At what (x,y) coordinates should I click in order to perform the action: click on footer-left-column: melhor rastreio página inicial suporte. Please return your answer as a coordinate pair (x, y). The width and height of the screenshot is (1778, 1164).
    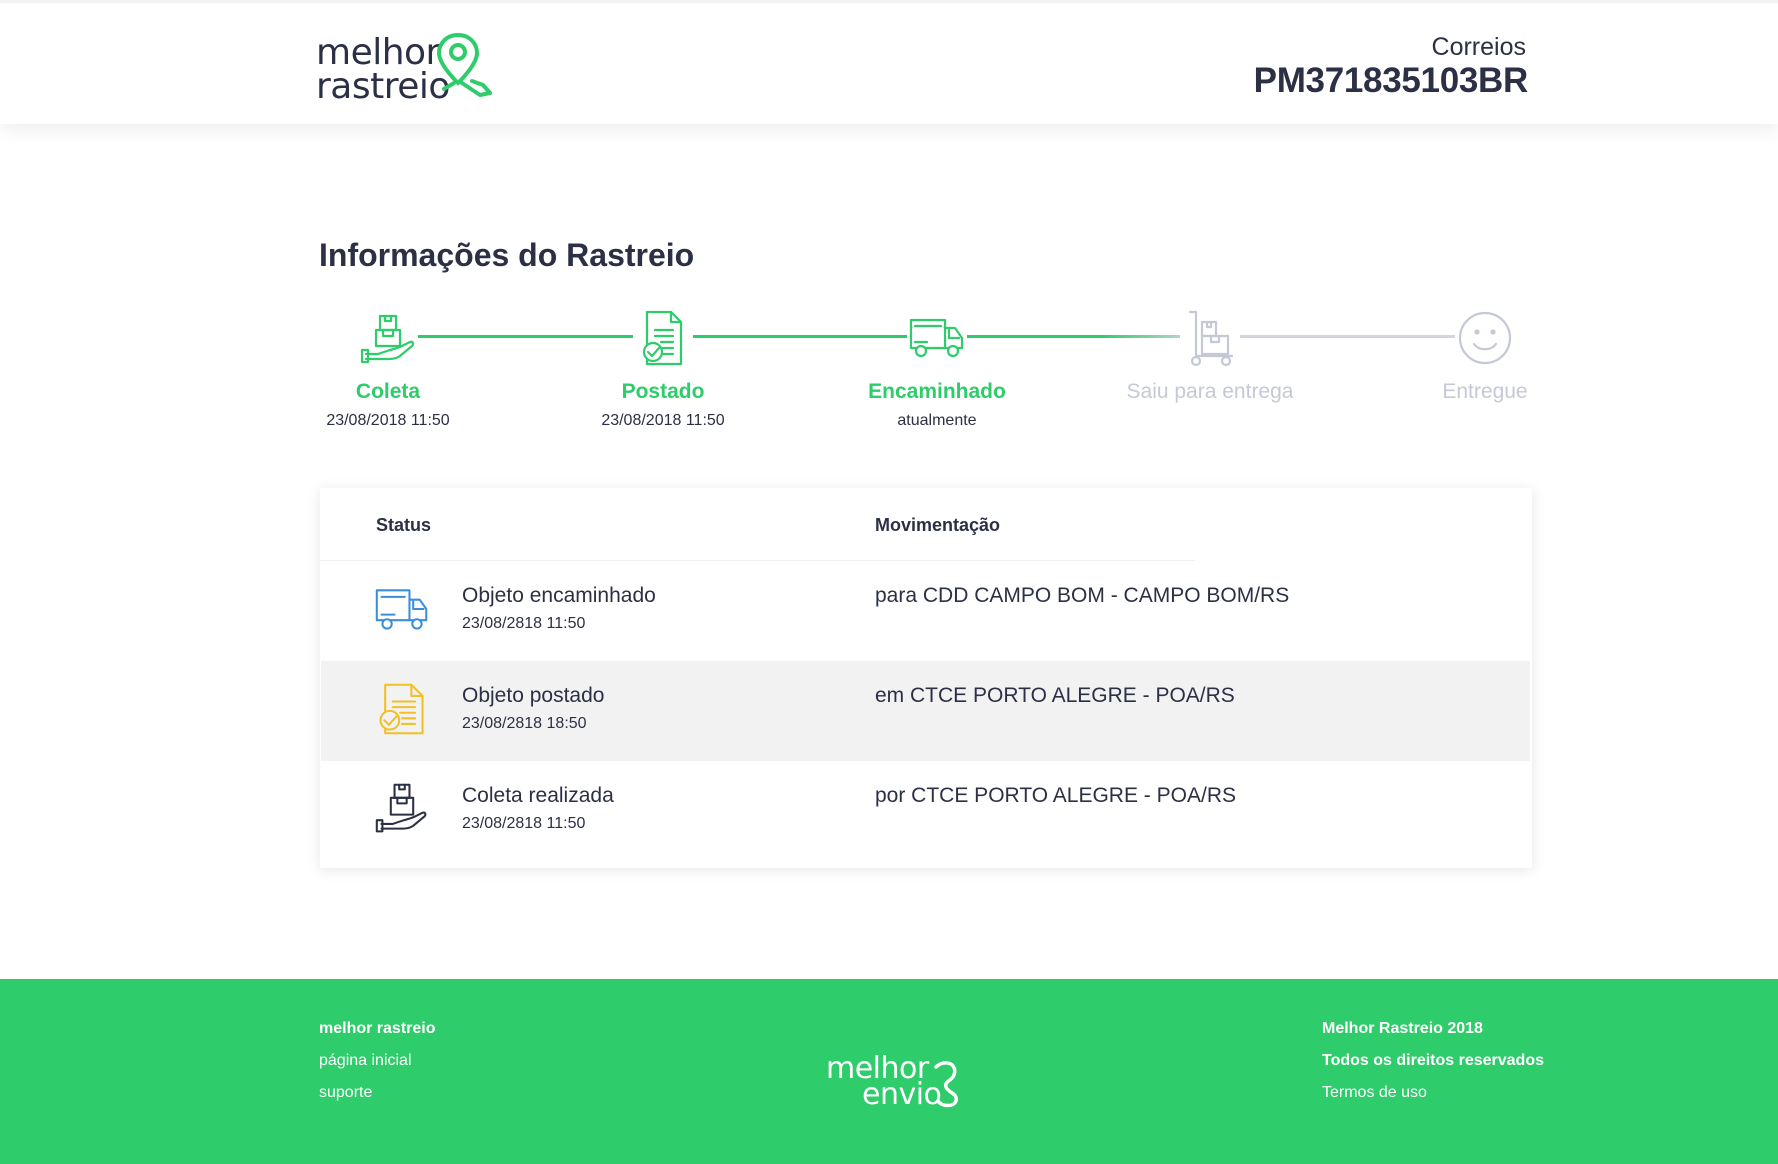
    Looking at the image, I should click on (377, 1061).